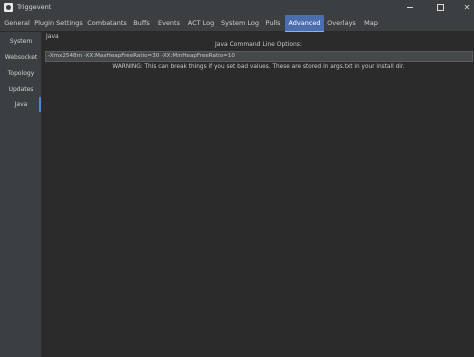 The width and height of the screenshot is (474, 357). What do you see at coordinates (21, 57) in the screenshot?
I see `sidebar-item-websocket: Websocket` at bounding box center [21, 57].